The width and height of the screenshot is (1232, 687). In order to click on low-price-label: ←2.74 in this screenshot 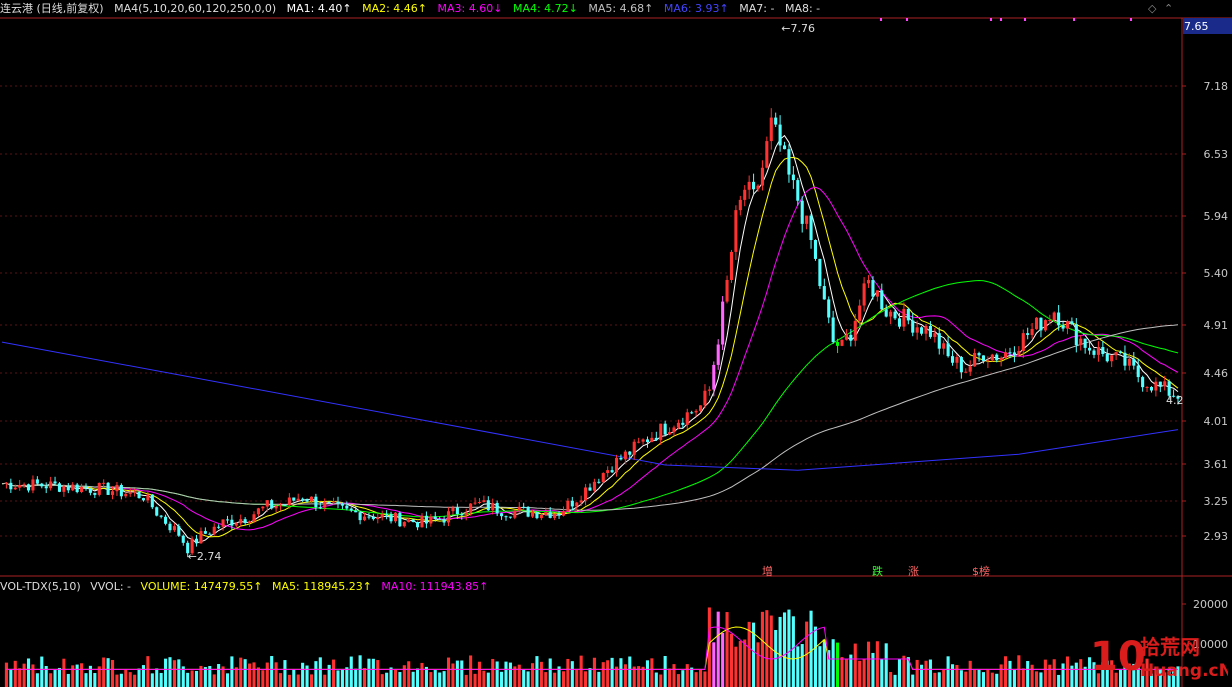, I will do `click(205, 556)`.